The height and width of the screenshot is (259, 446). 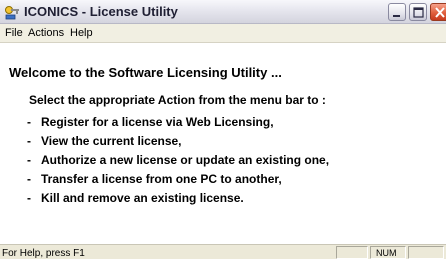 I want to click on action-item-kill: - Kill and remove an existing license., so click(x=135, y=198).